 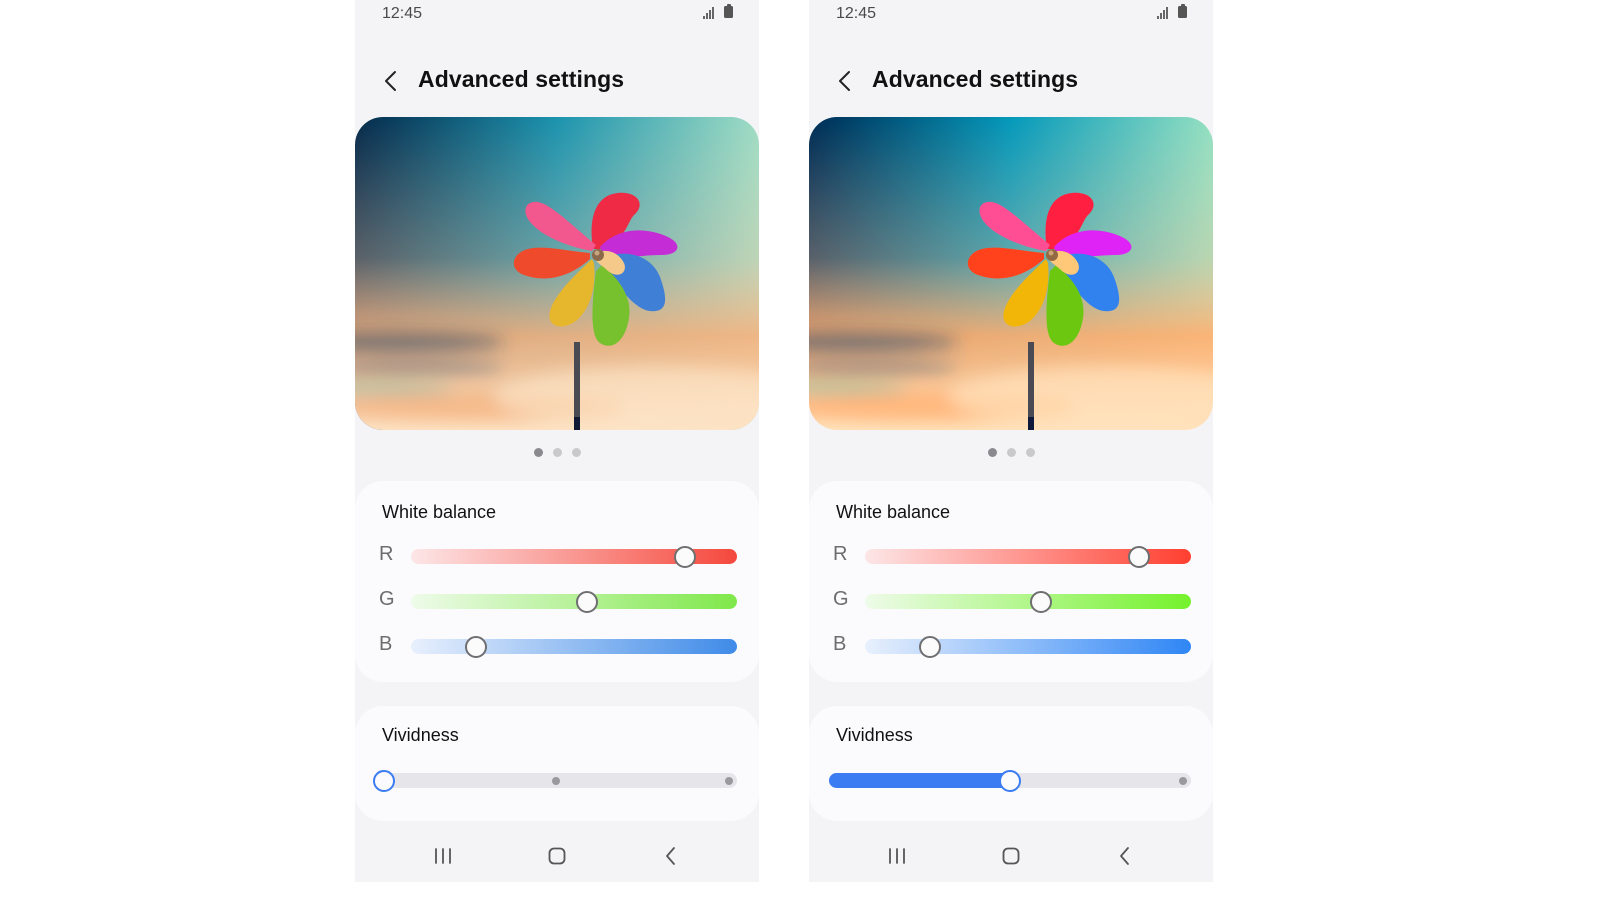 What do you see at coordinates (919, 780) in the screenshot?
I see `vividness-fill` at bounding box center [919, 780].